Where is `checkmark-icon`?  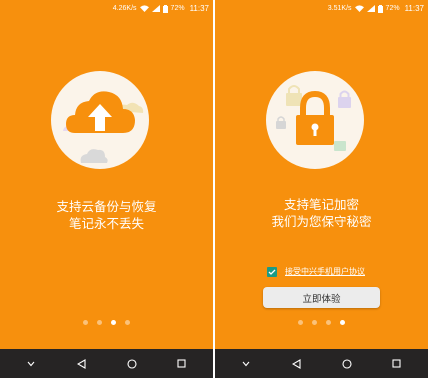
checkmark-icon is located at coordinates (272, 272).